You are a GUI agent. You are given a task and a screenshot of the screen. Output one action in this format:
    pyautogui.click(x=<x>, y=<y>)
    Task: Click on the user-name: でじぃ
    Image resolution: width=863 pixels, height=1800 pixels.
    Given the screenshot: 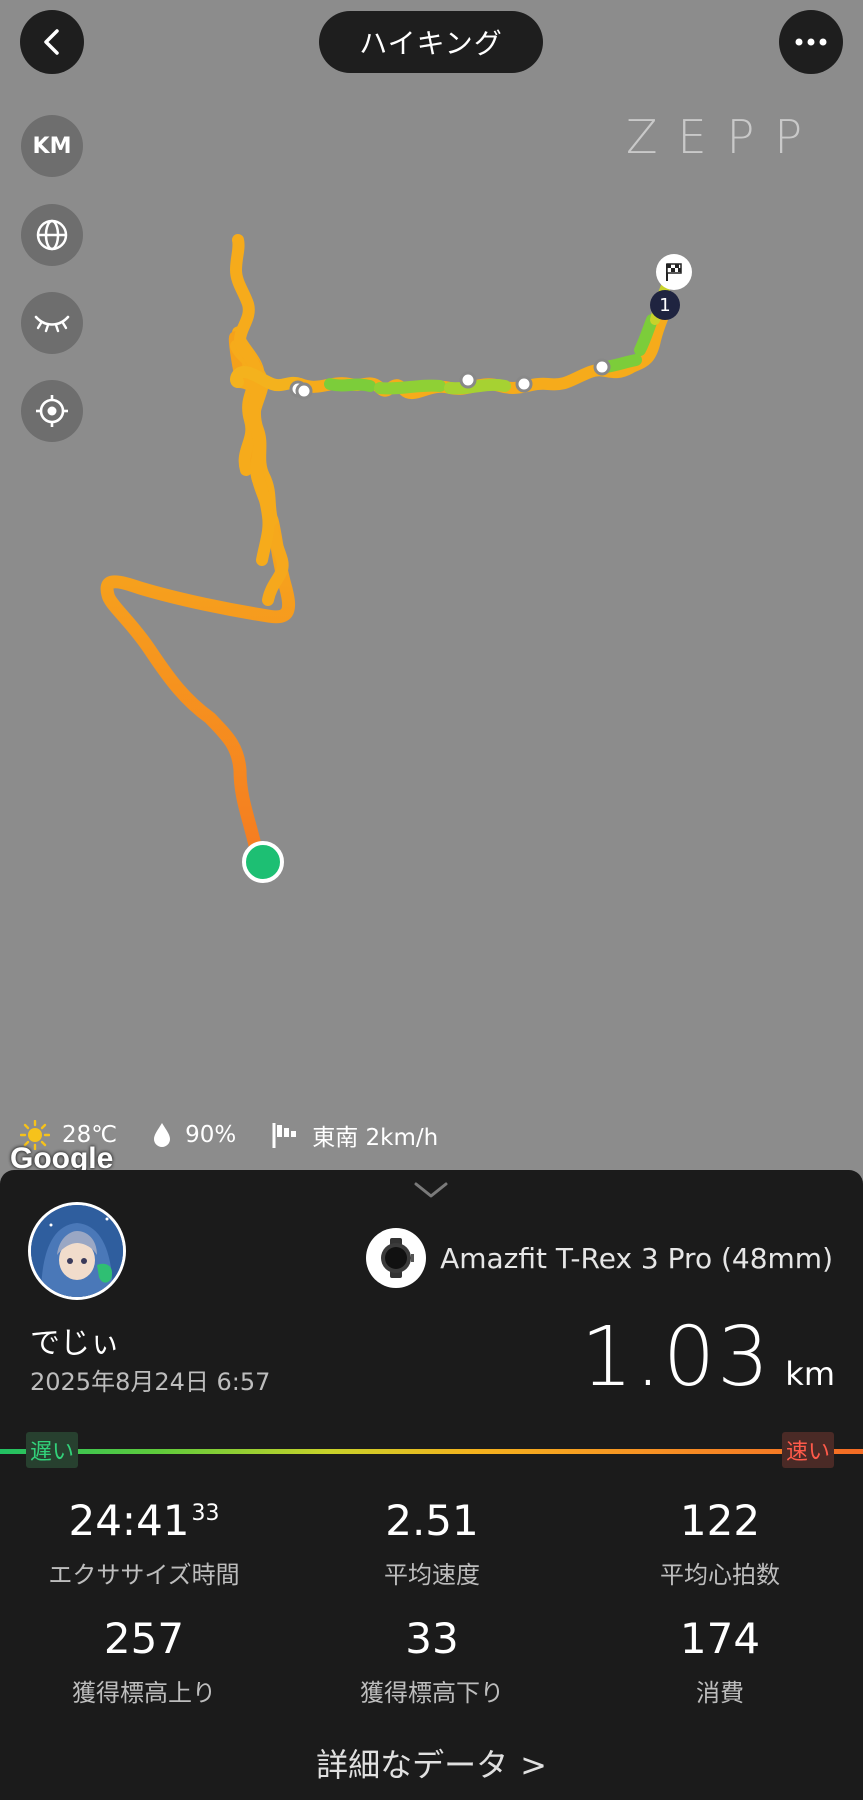 What is the action you would take?
    pyautogui.click(x=75, y=1343)
    